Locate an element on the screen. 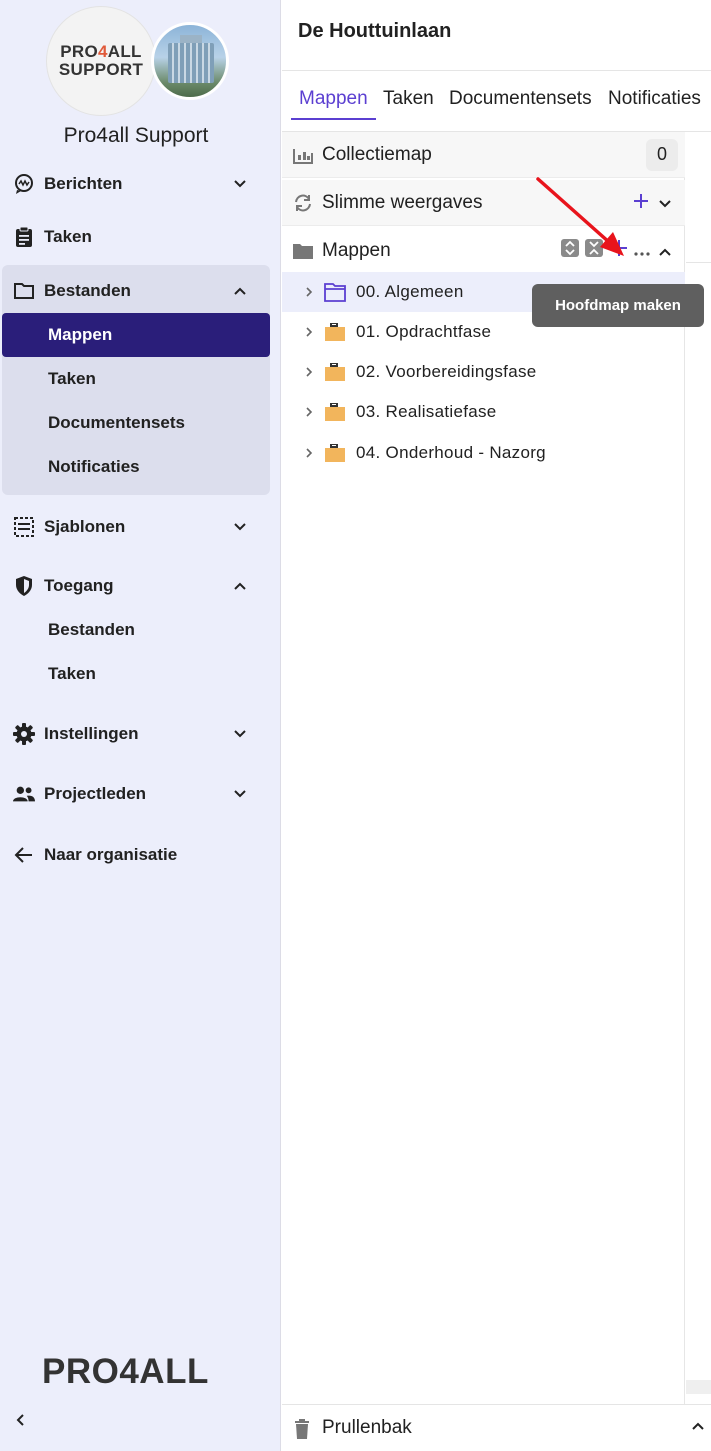 This screenshot has height=1451, width=711. sub-taken: Taken is located at coordinates (136, 379).